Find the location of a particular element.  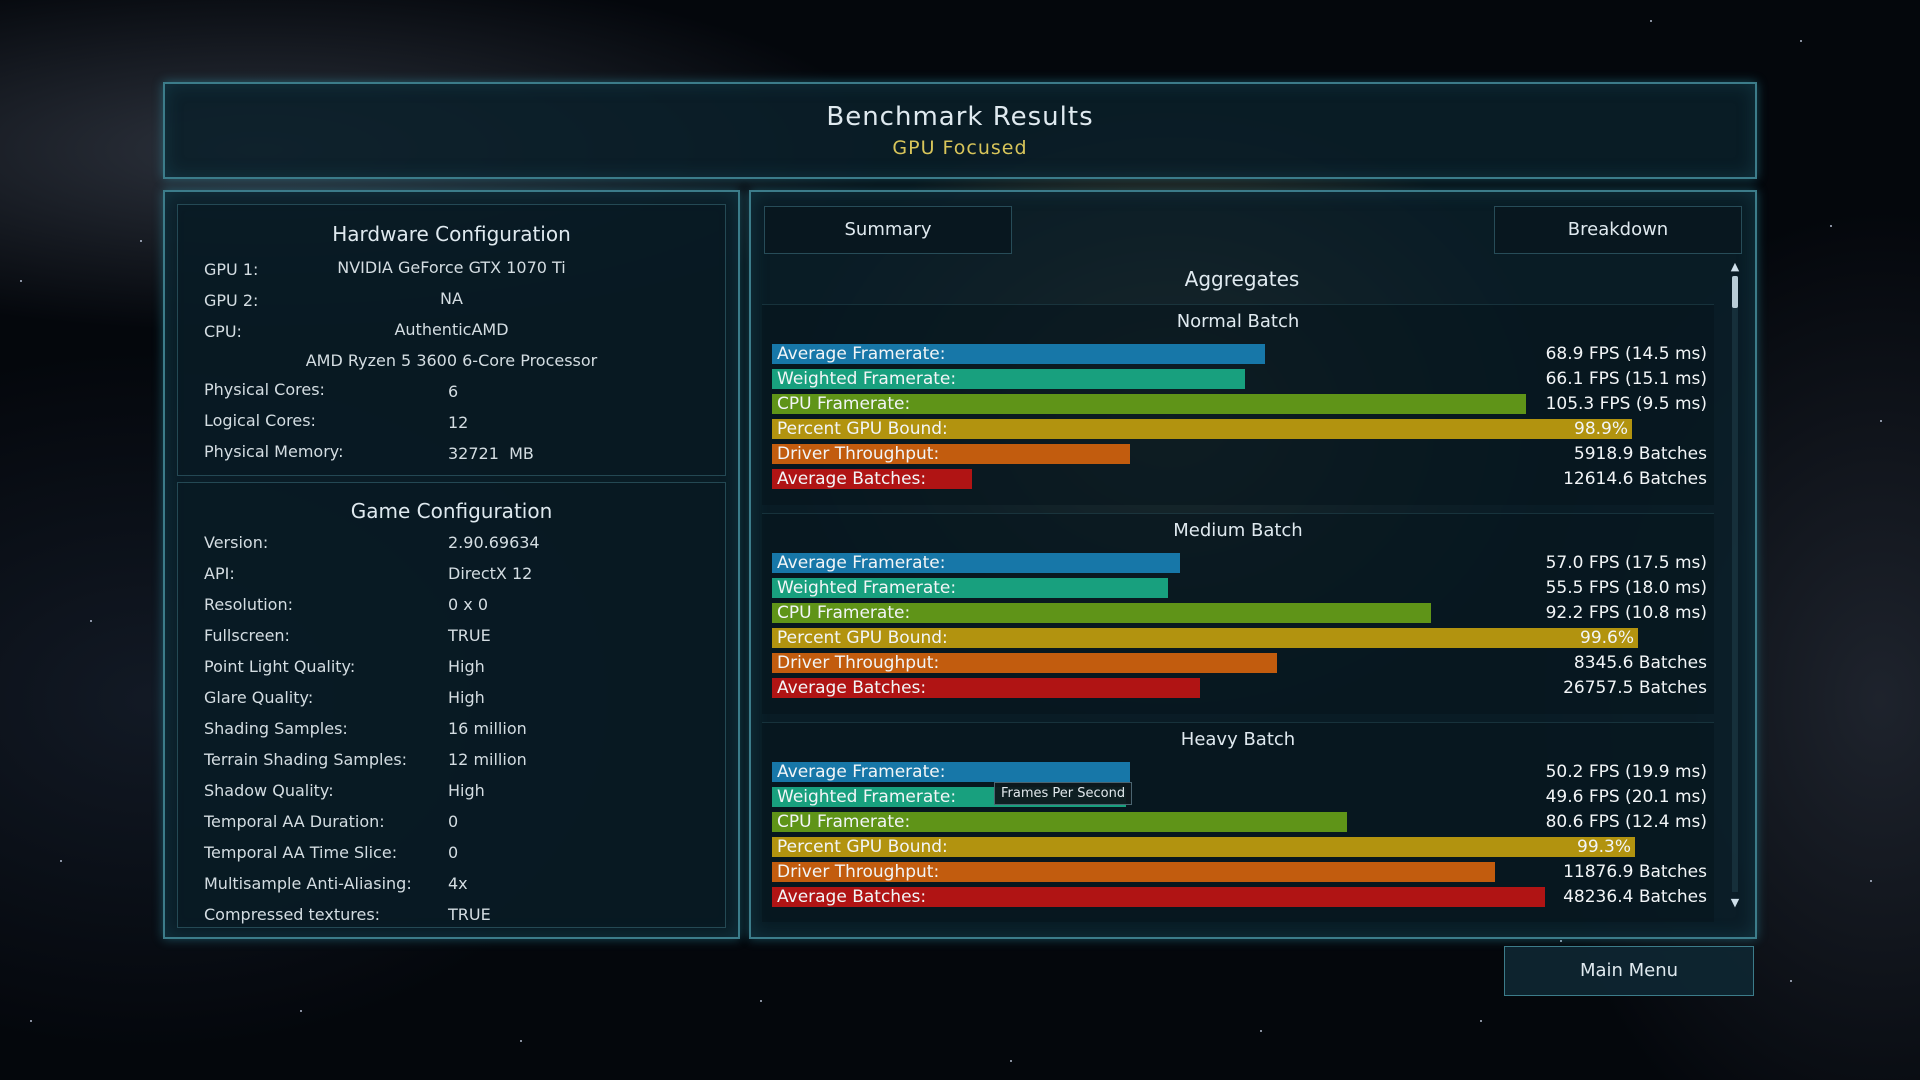

main-menu-button: Main Menu is located at coordinates (1629, 971).